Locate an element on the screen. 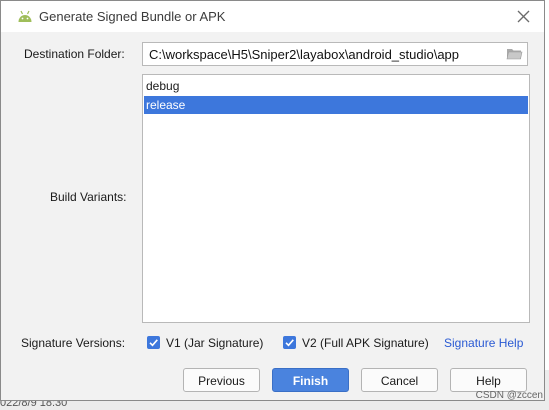 This screenshot has width=549, height=410. list-item-release: release is located at coordinates (336, 105).